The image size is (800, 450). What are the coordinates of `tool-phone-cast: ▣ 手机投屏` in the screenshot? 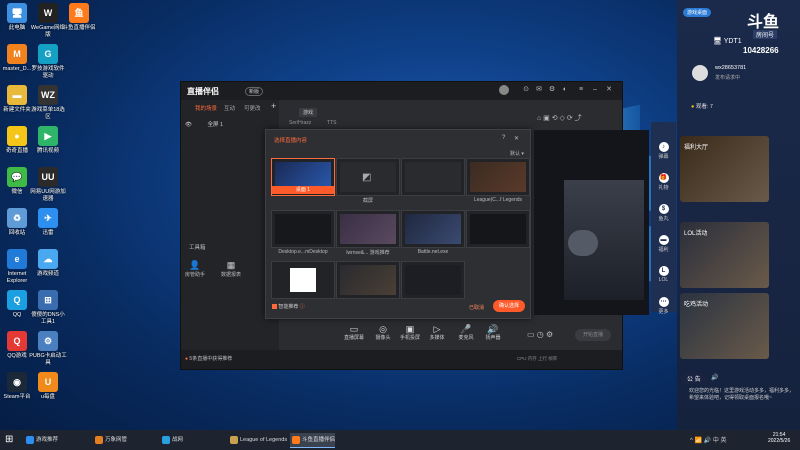 It's located at (410, 332).